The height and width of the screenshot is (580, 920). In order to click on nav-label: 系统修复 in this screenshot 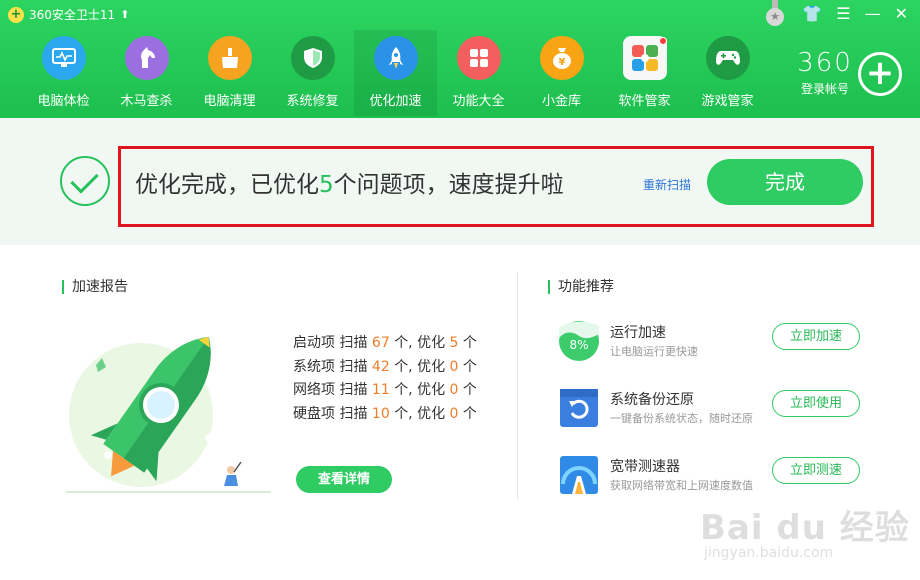, I will do `click(312, 101)`.